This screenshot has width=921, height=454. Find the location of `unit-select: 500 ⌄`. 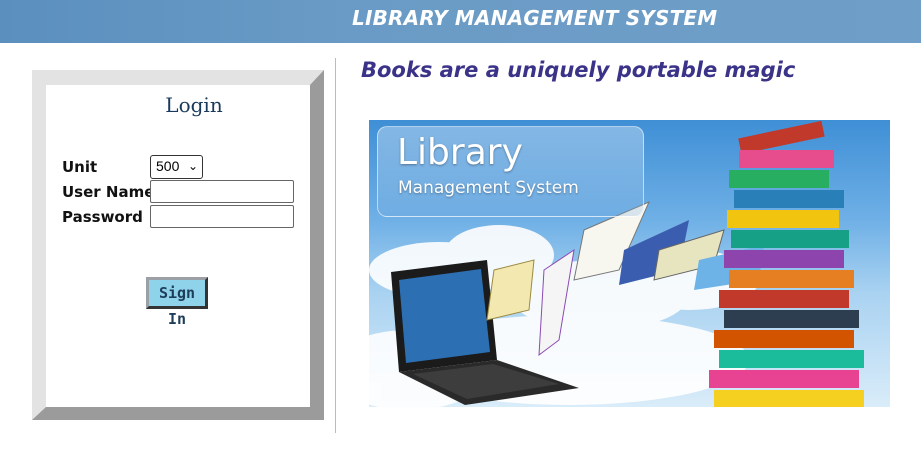

unit-select: 500 ⌄ is located at coordinates (176, 167).